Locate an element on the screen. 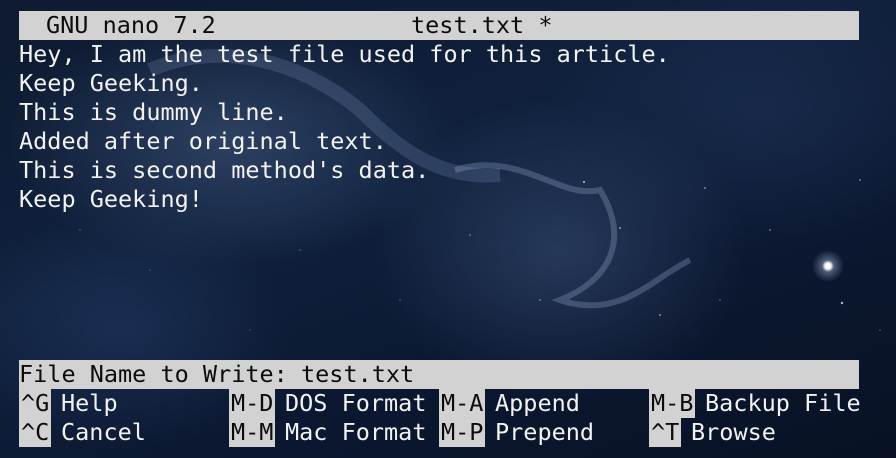 The width and height of the screenshot is (896, 458). shortcut-key: M-M is located at coordinates (252, 432).